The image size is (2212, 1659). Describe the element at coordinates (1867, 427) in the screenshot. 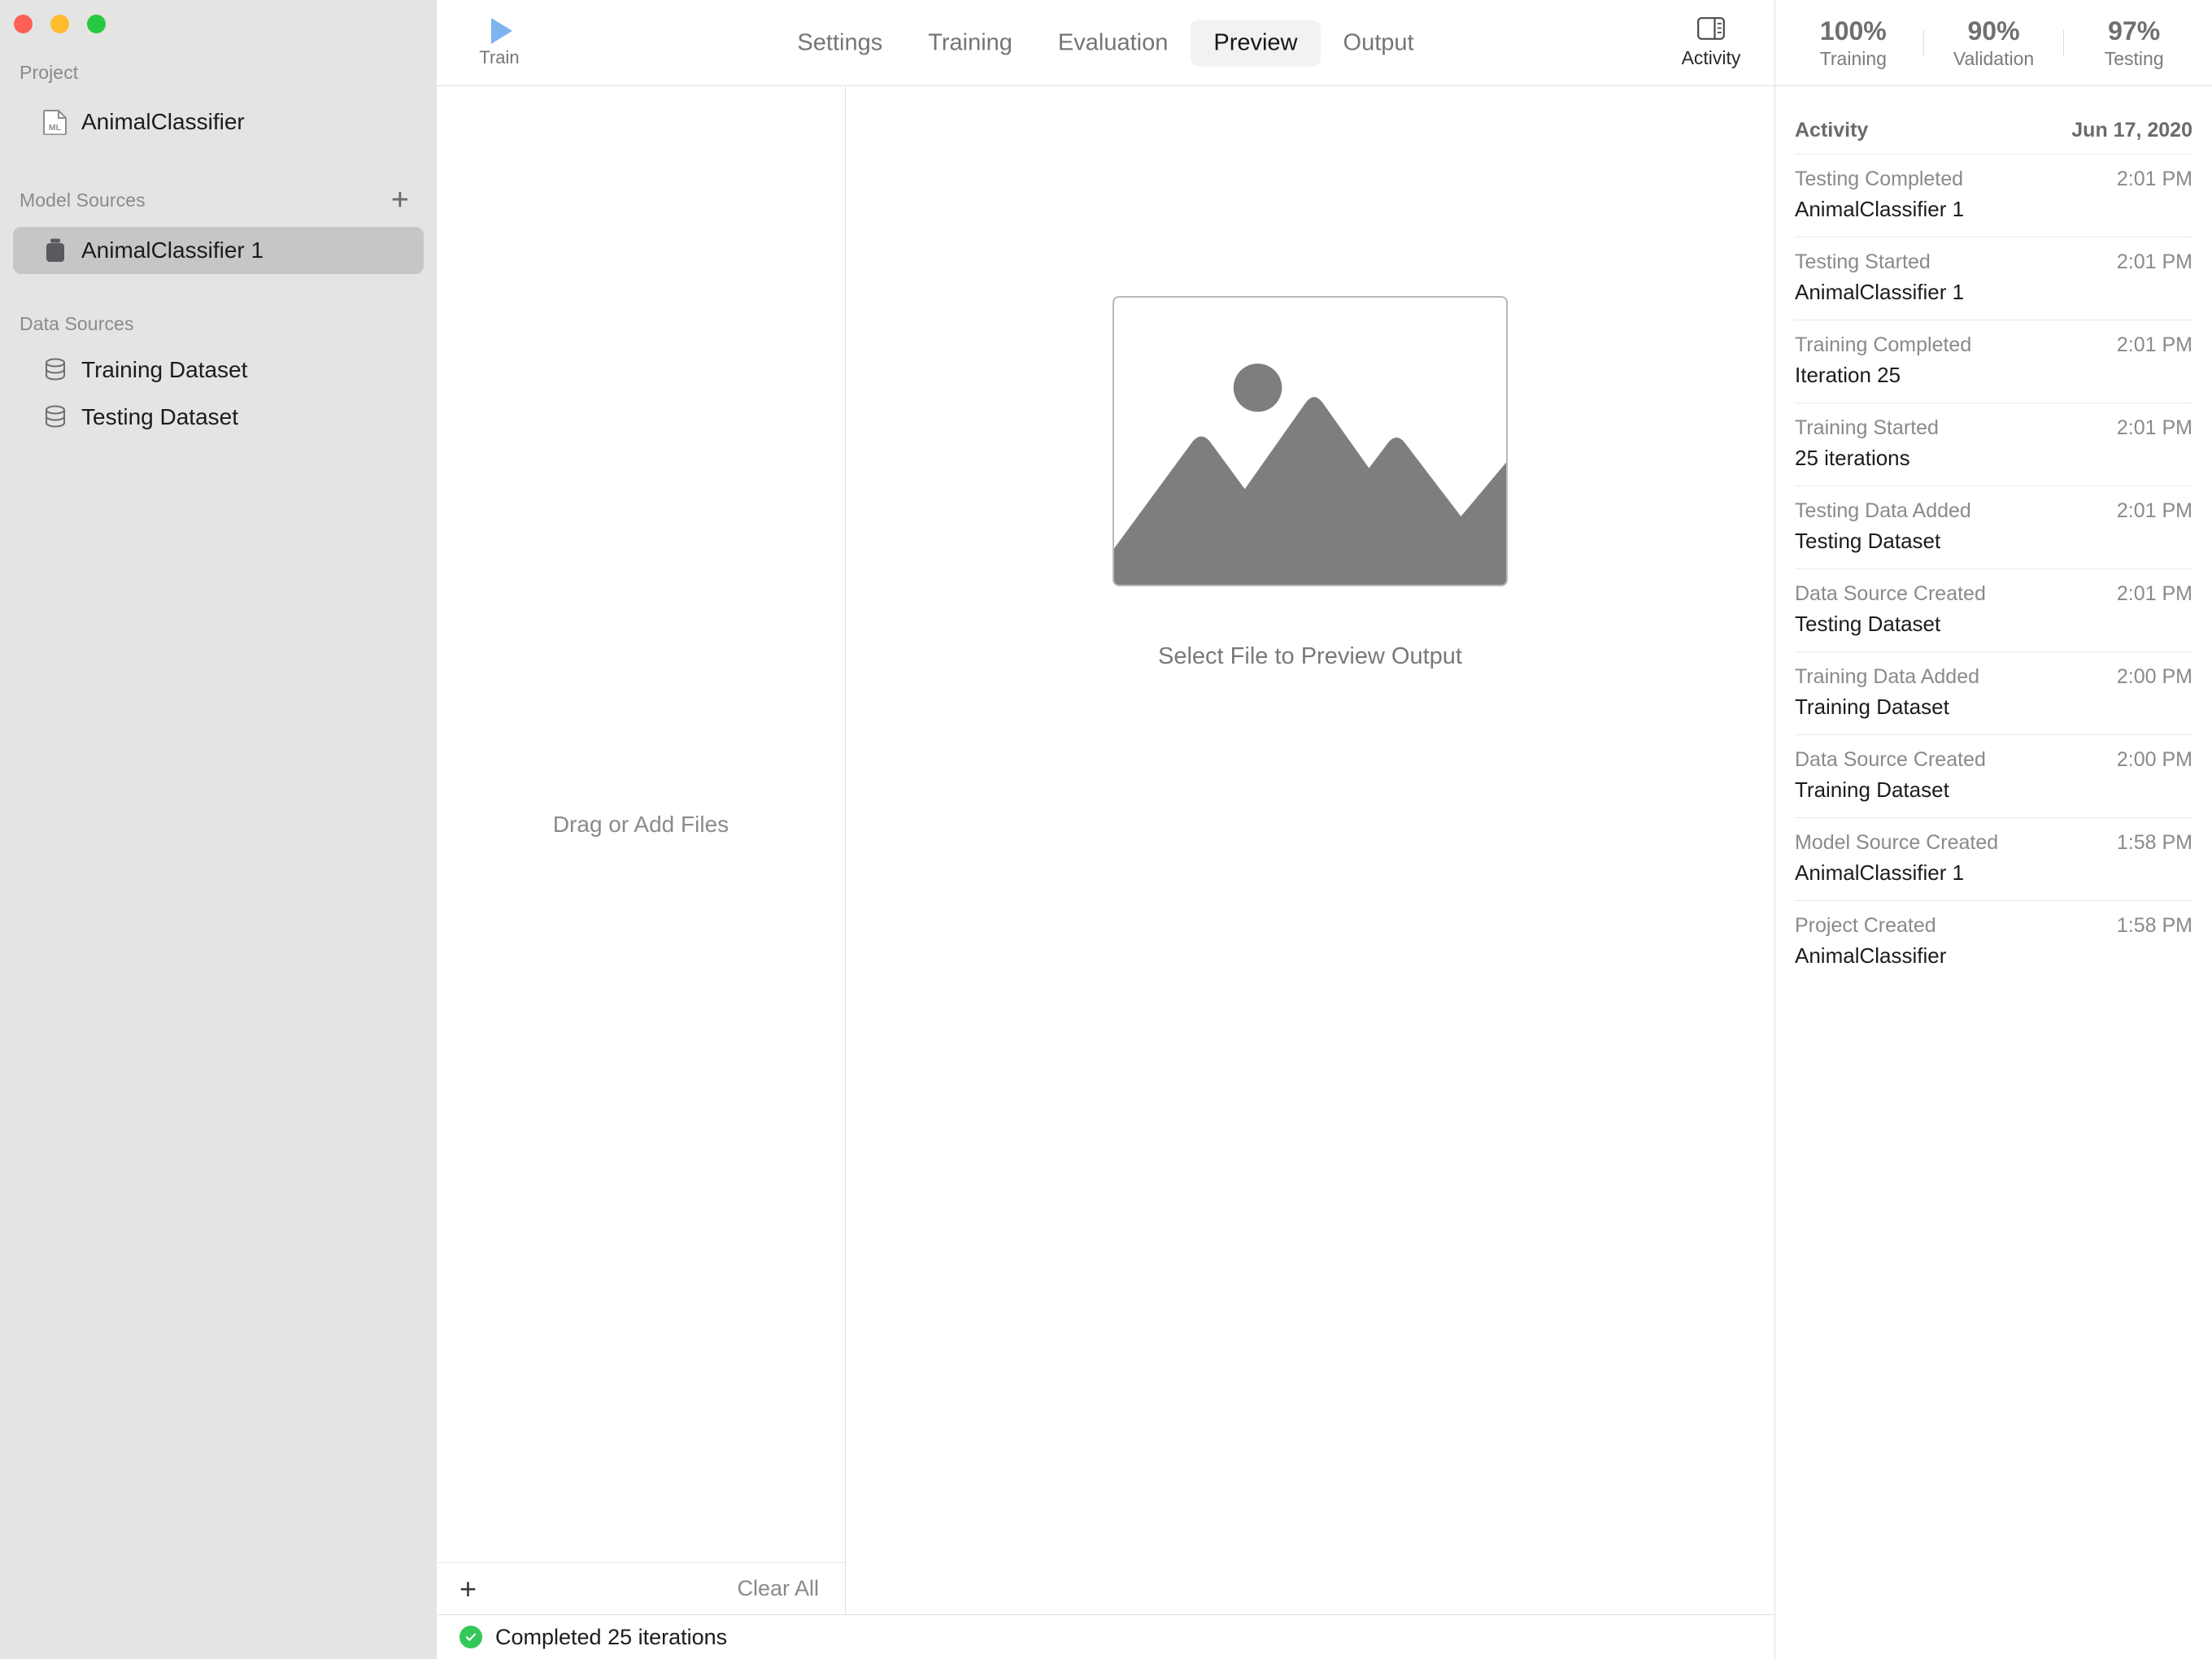

I see `activity-event: Training Started` at that location.